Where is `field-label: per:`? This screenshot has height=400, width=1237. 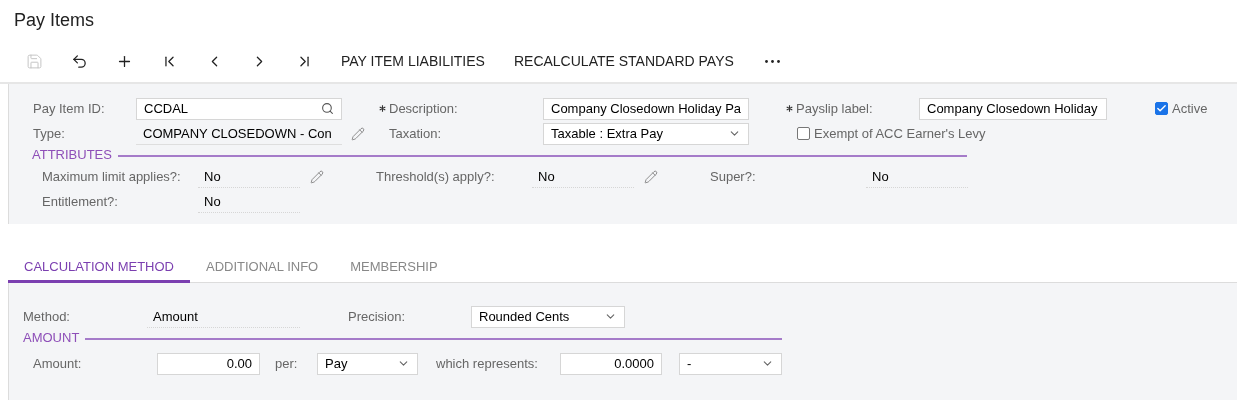 field-label: per: is located at coordinates (286, 363).